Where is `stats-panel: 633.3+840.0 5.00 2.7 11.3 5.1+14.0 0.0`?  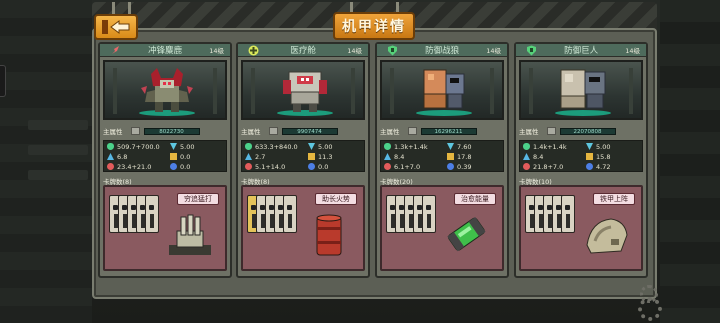 stats-panel: 633.3+840.0 5.00 2.7 11.3 5.1+14.0 0.0 is located at coordinates (303, 156).